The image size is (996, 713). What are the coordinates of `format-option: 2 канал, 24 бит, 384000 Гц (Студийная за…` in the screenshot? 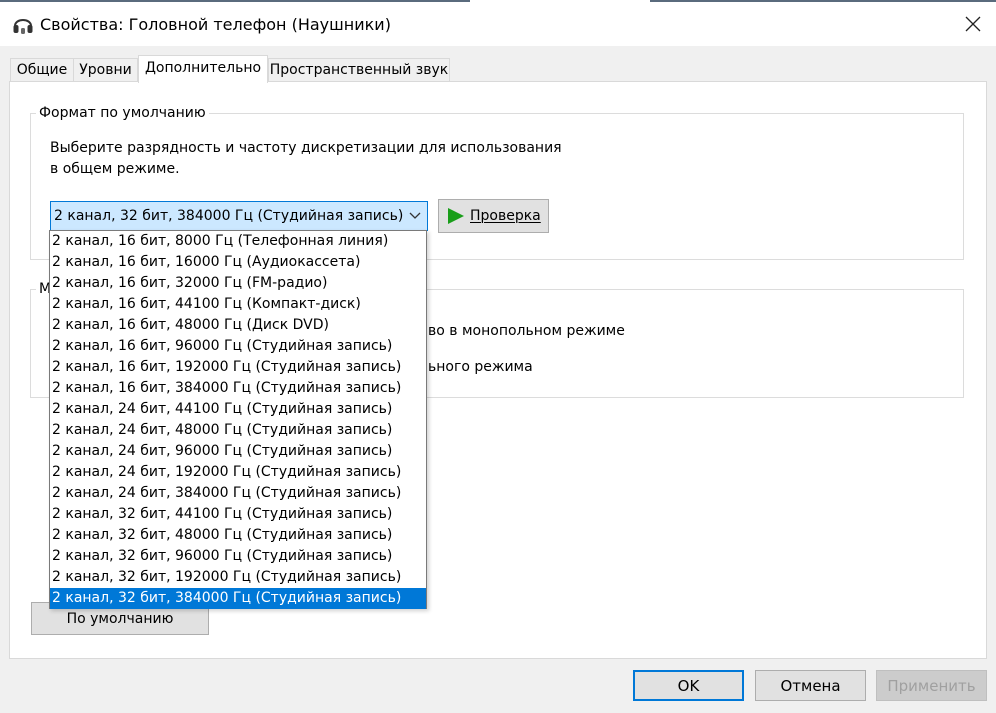 It's located at (238, 493).